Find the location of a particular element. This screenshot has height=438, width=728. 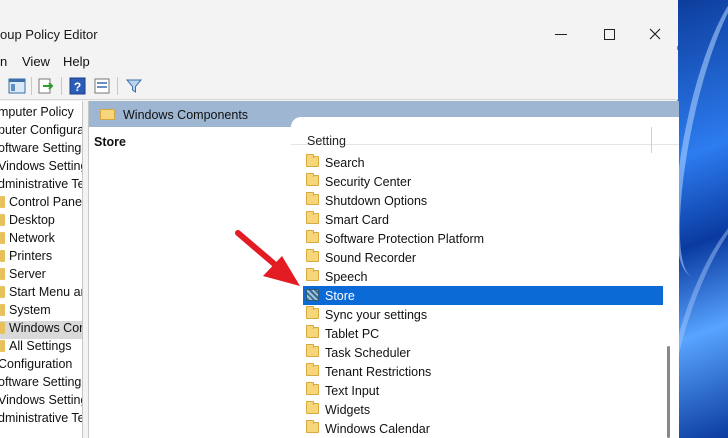

list-item: Search is located at coordinates (483, 162).